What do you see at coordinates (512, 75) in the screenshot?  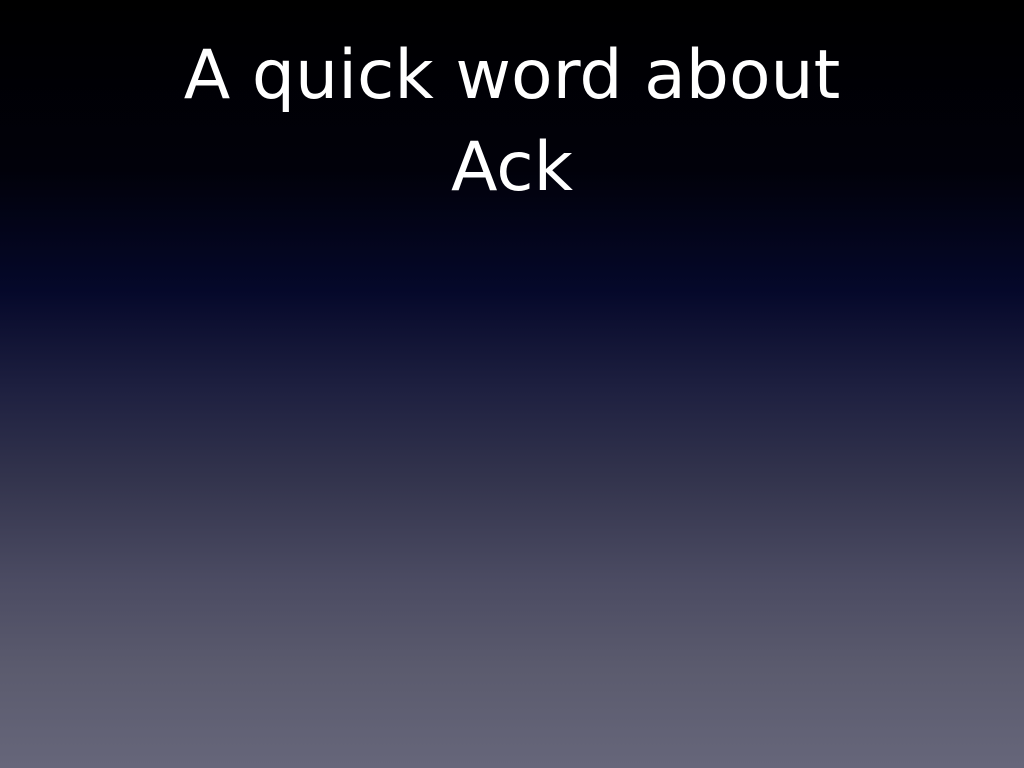 I see `slide-title-line-1: A quick word about` at bounding box center [512, 75].